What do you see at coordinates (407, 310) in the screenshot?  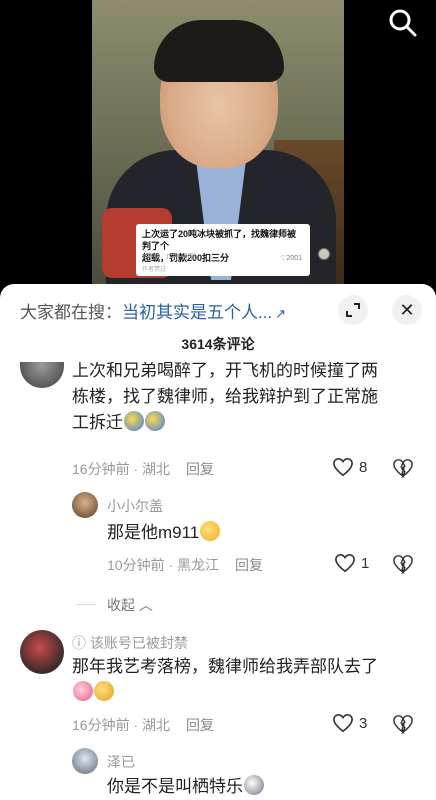 I see `close-icon: ✕` at bounding box center [407, 310].